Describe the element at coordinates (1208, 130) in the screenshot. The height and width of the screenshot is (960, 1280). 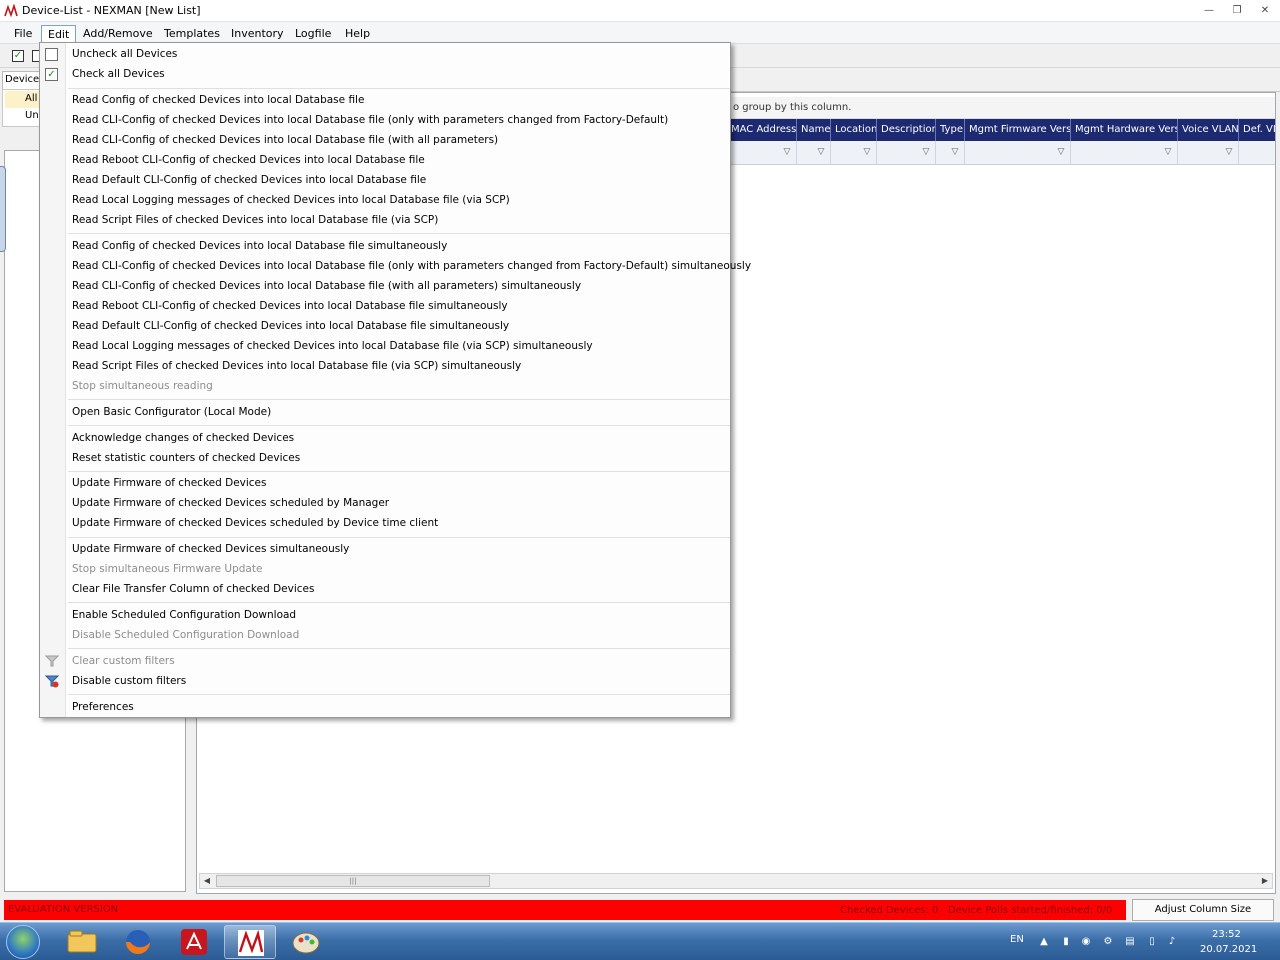
I see `col-voice-vlan: Voice VLAN` at that location.